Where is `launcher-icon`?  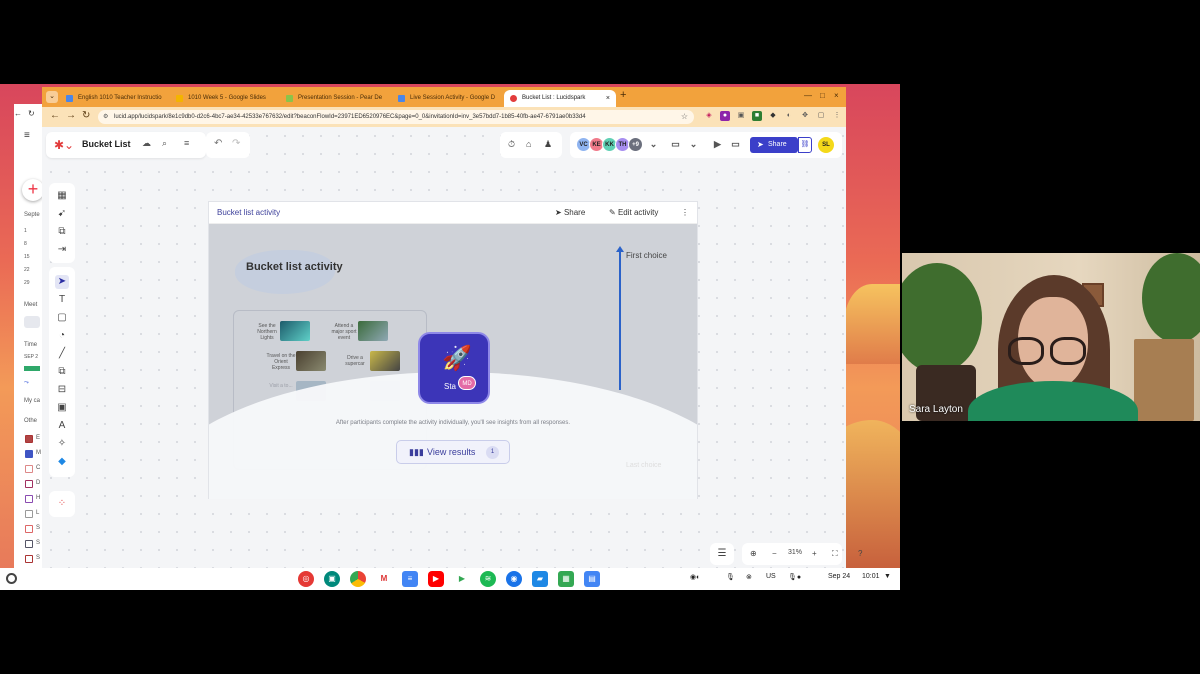
launcher-icon is located at coordinates (11, 578).